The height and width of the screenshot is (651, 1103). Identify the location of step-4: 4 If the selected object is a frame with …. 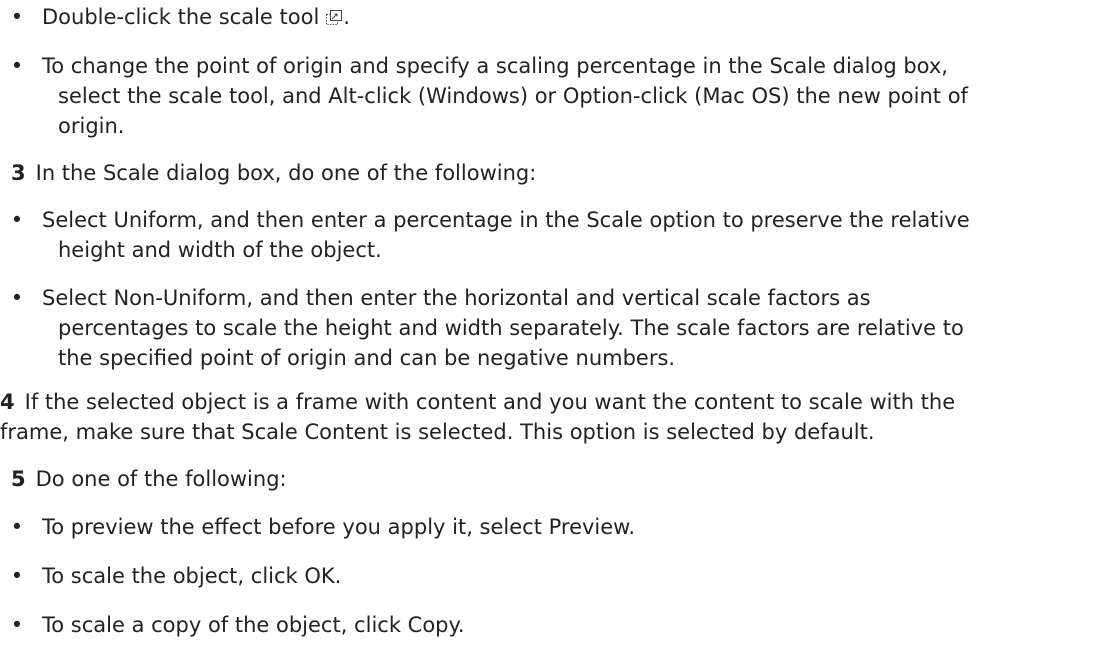
(547, 417).